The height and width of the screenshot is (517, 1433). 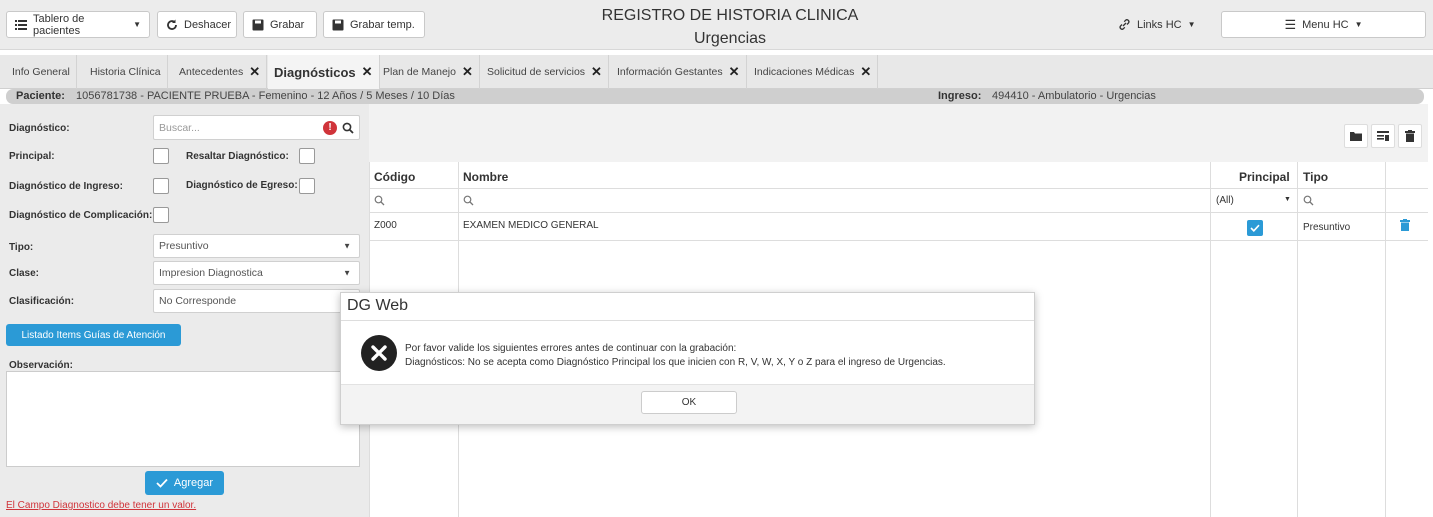 I want to click on classification-label: Clasificación:, so click(x=42, y=301).